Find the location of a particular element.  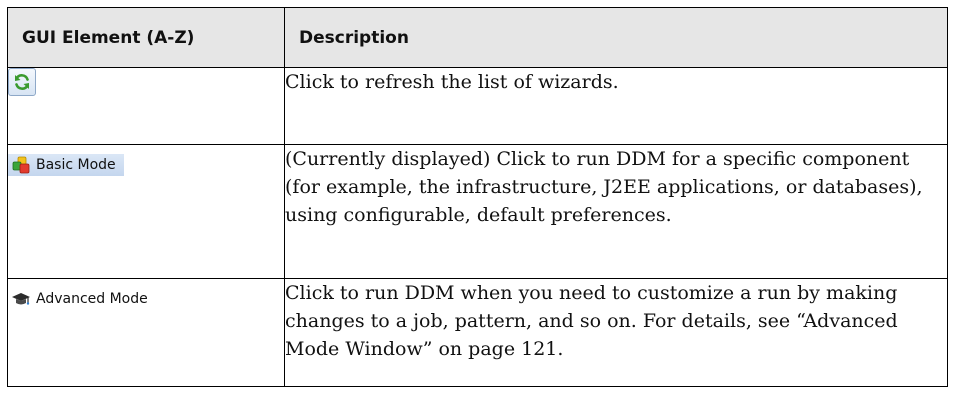

basic-mode-icon is located at coordinates (21, 165).